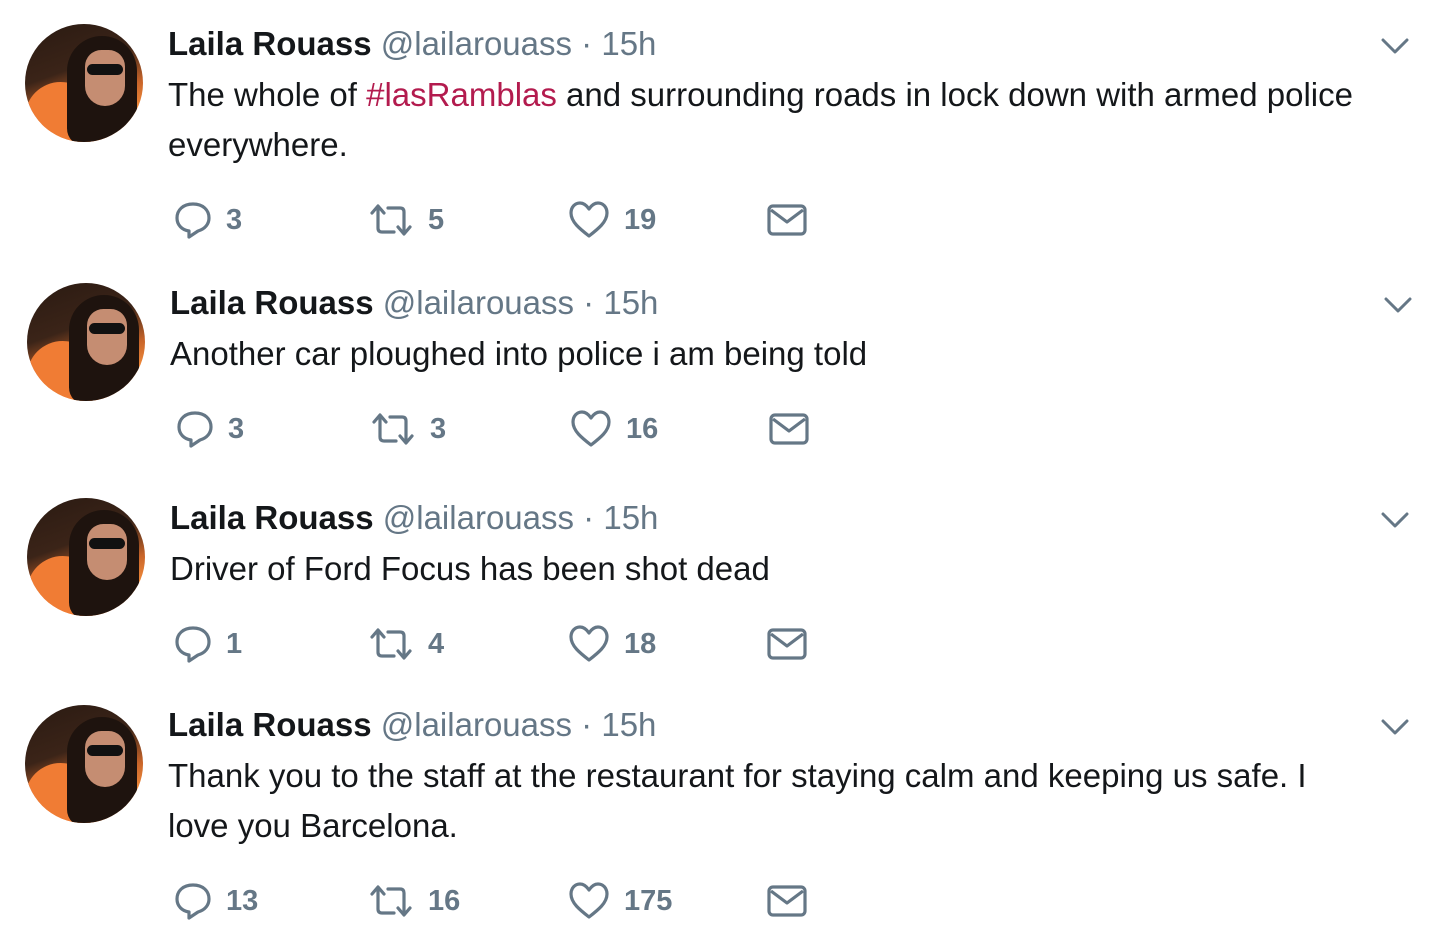  What do you see at coordinates (642, 428) in the screenshot?
I see `like-count: 16` at bounding box center [642, 428].